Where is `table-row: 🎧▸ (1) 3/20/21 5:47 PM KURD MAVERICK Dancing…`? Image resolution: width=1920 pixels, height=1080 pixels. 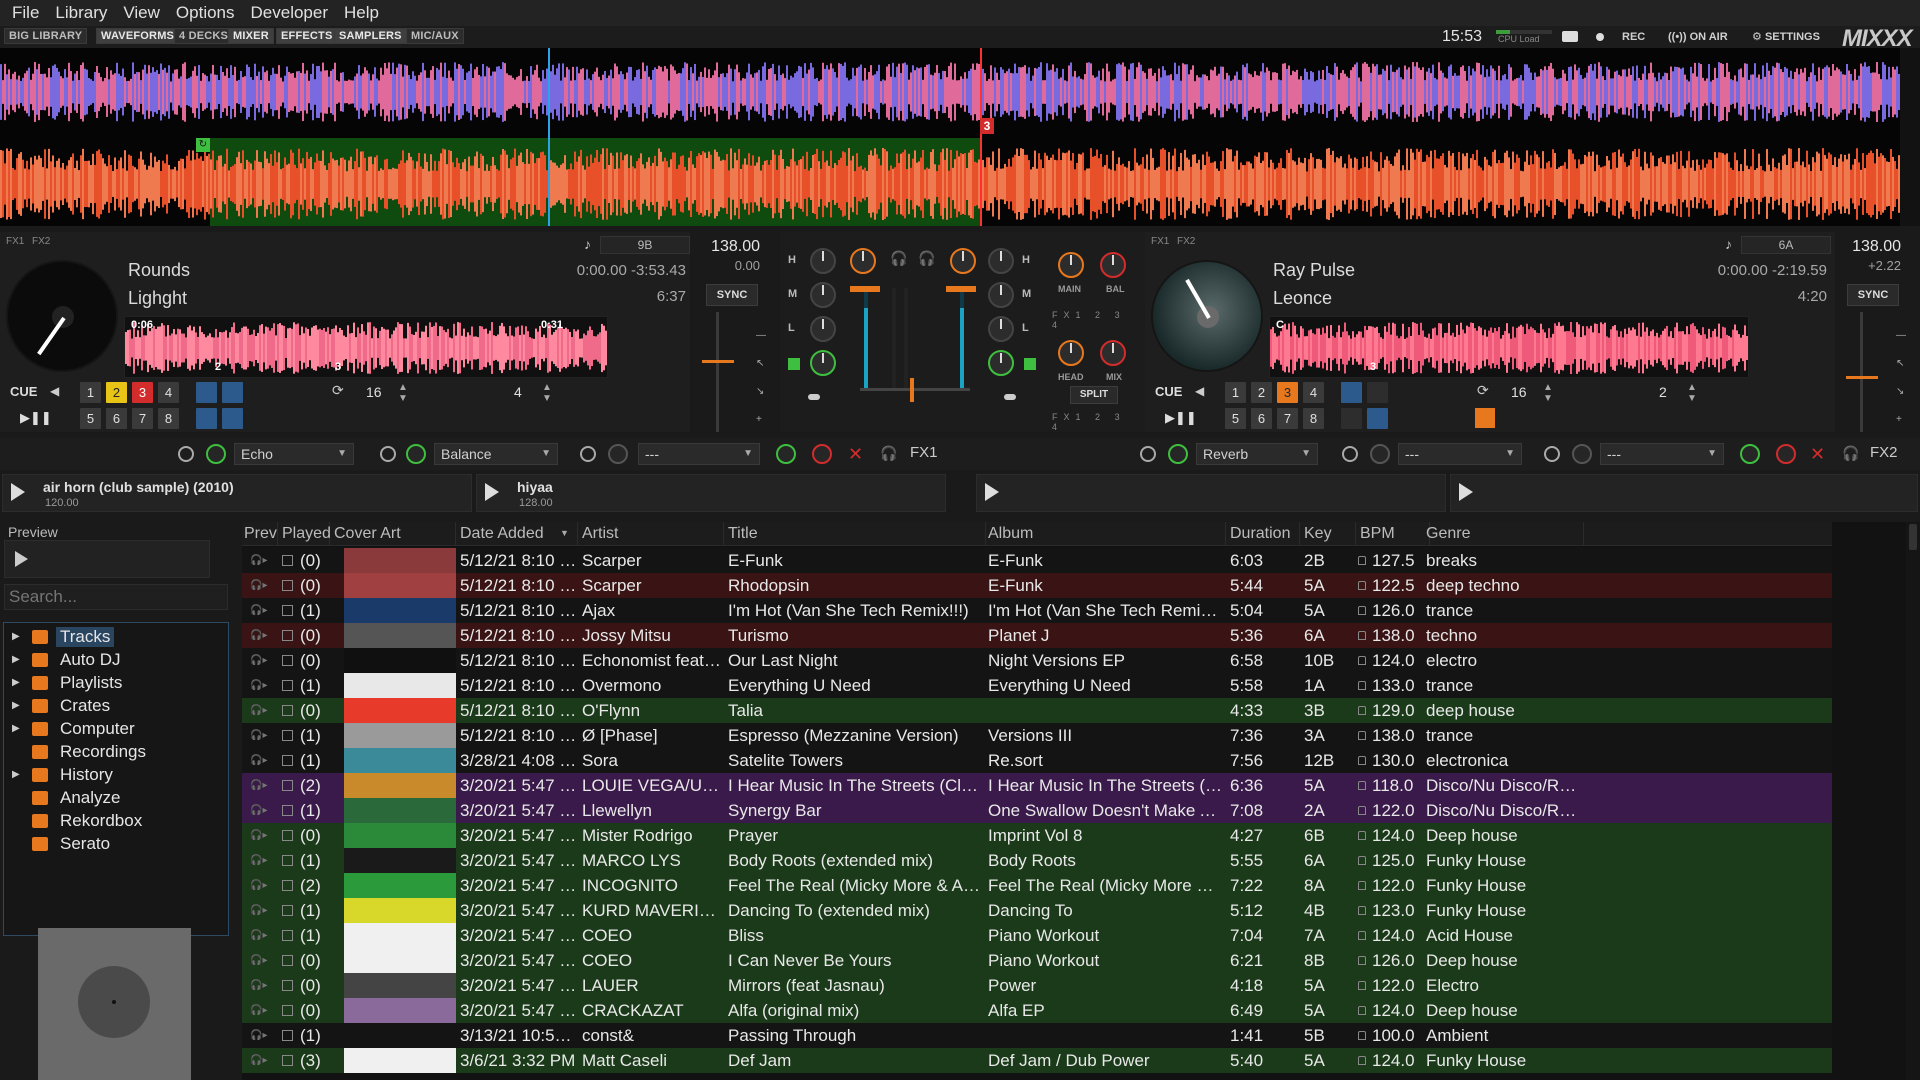
table-row: 🎧▸ (1) 3/20/21 5:47 PM KURD MAVERICK Dancing… is located at coordinates (1037, 910).